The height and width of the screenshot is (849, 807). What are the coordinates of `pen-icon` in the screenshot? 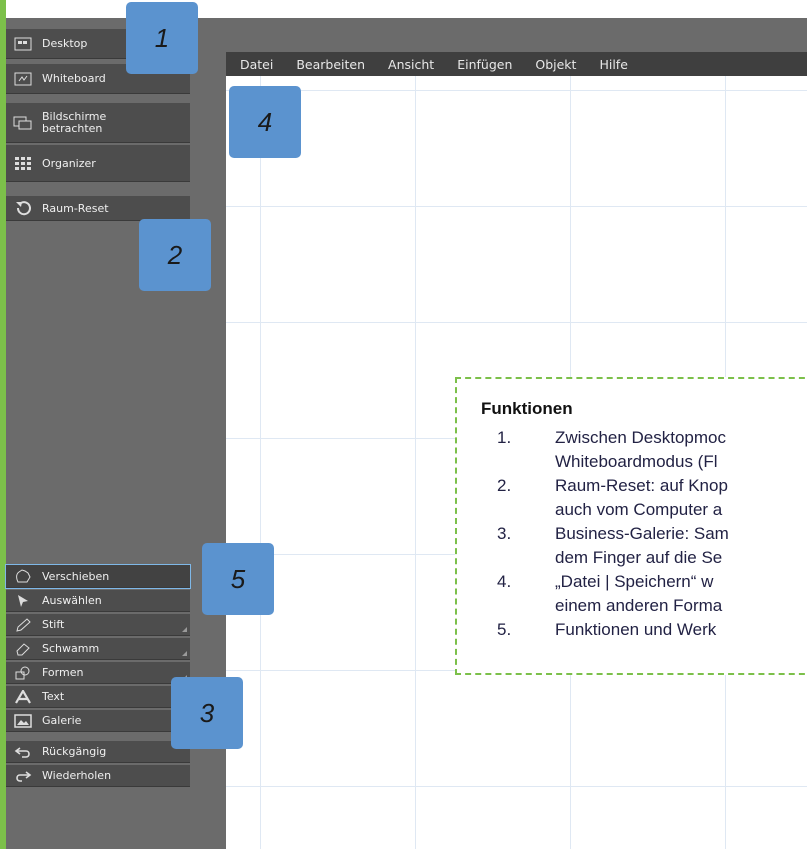 It's located at (23, 625).